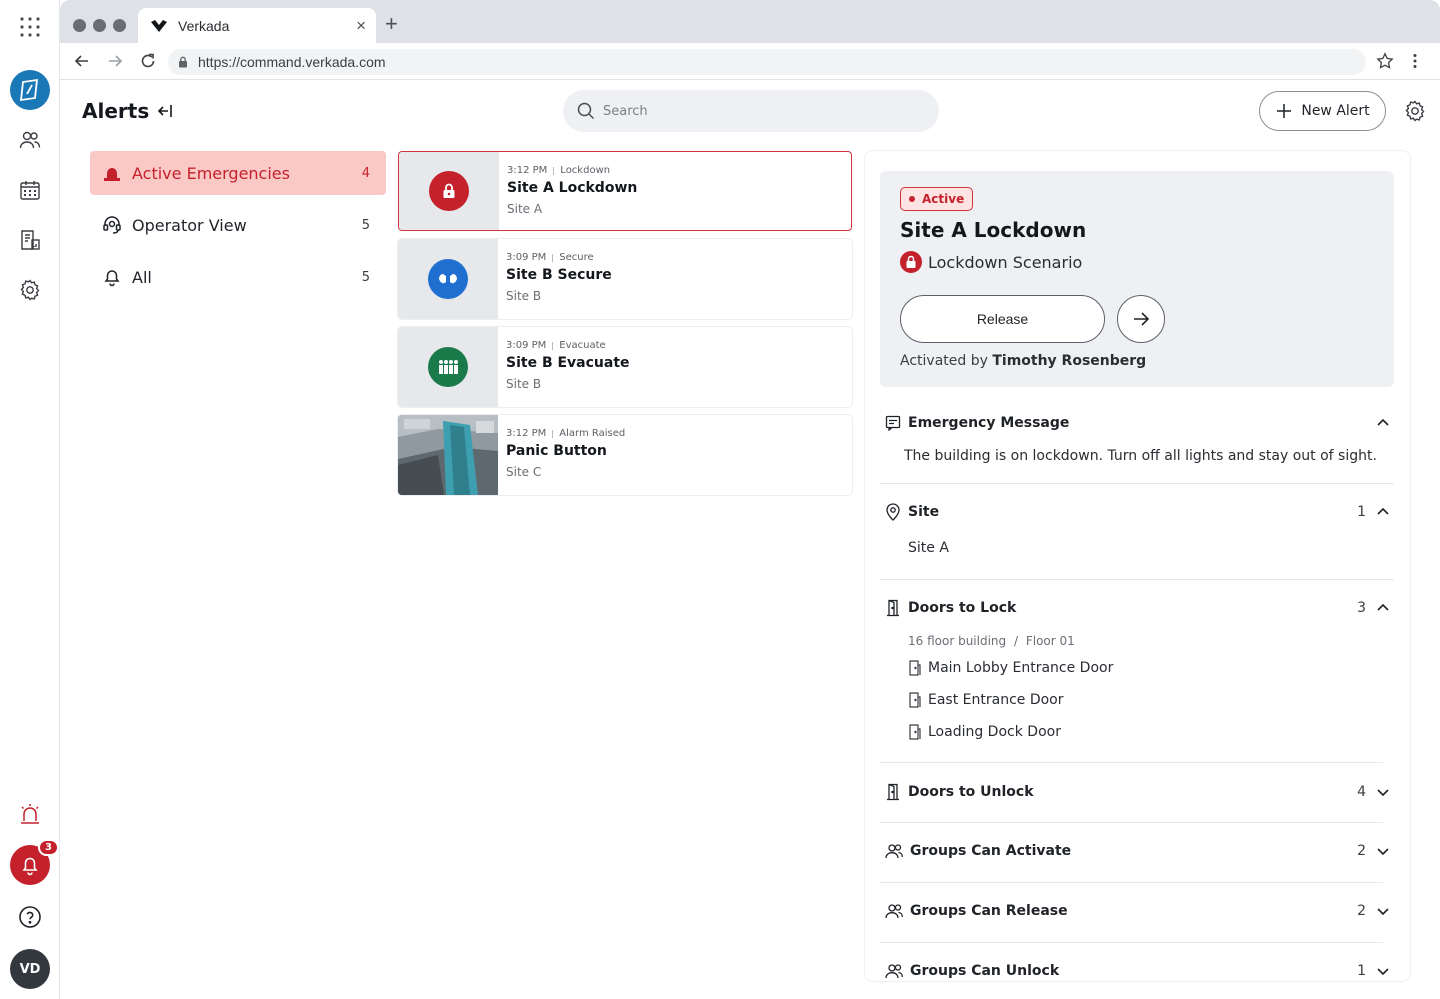 This screenshot has height=999, width=1440. Describe the element at coordinates (1385, 61) in the screenshot. I see `bookmark-star-icon` at that location.